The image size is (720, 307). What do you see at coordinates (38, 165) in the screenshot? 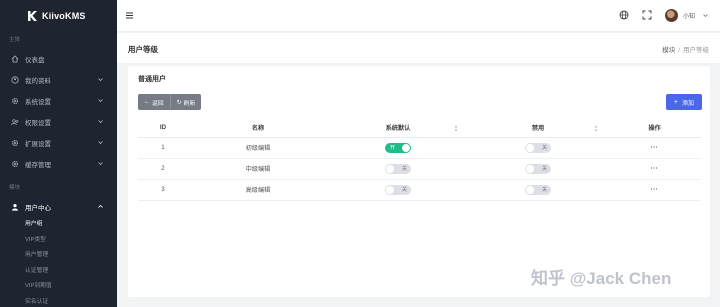
I see `sidebar-item-label: 缓存管理` at bounding box center [38, 165].